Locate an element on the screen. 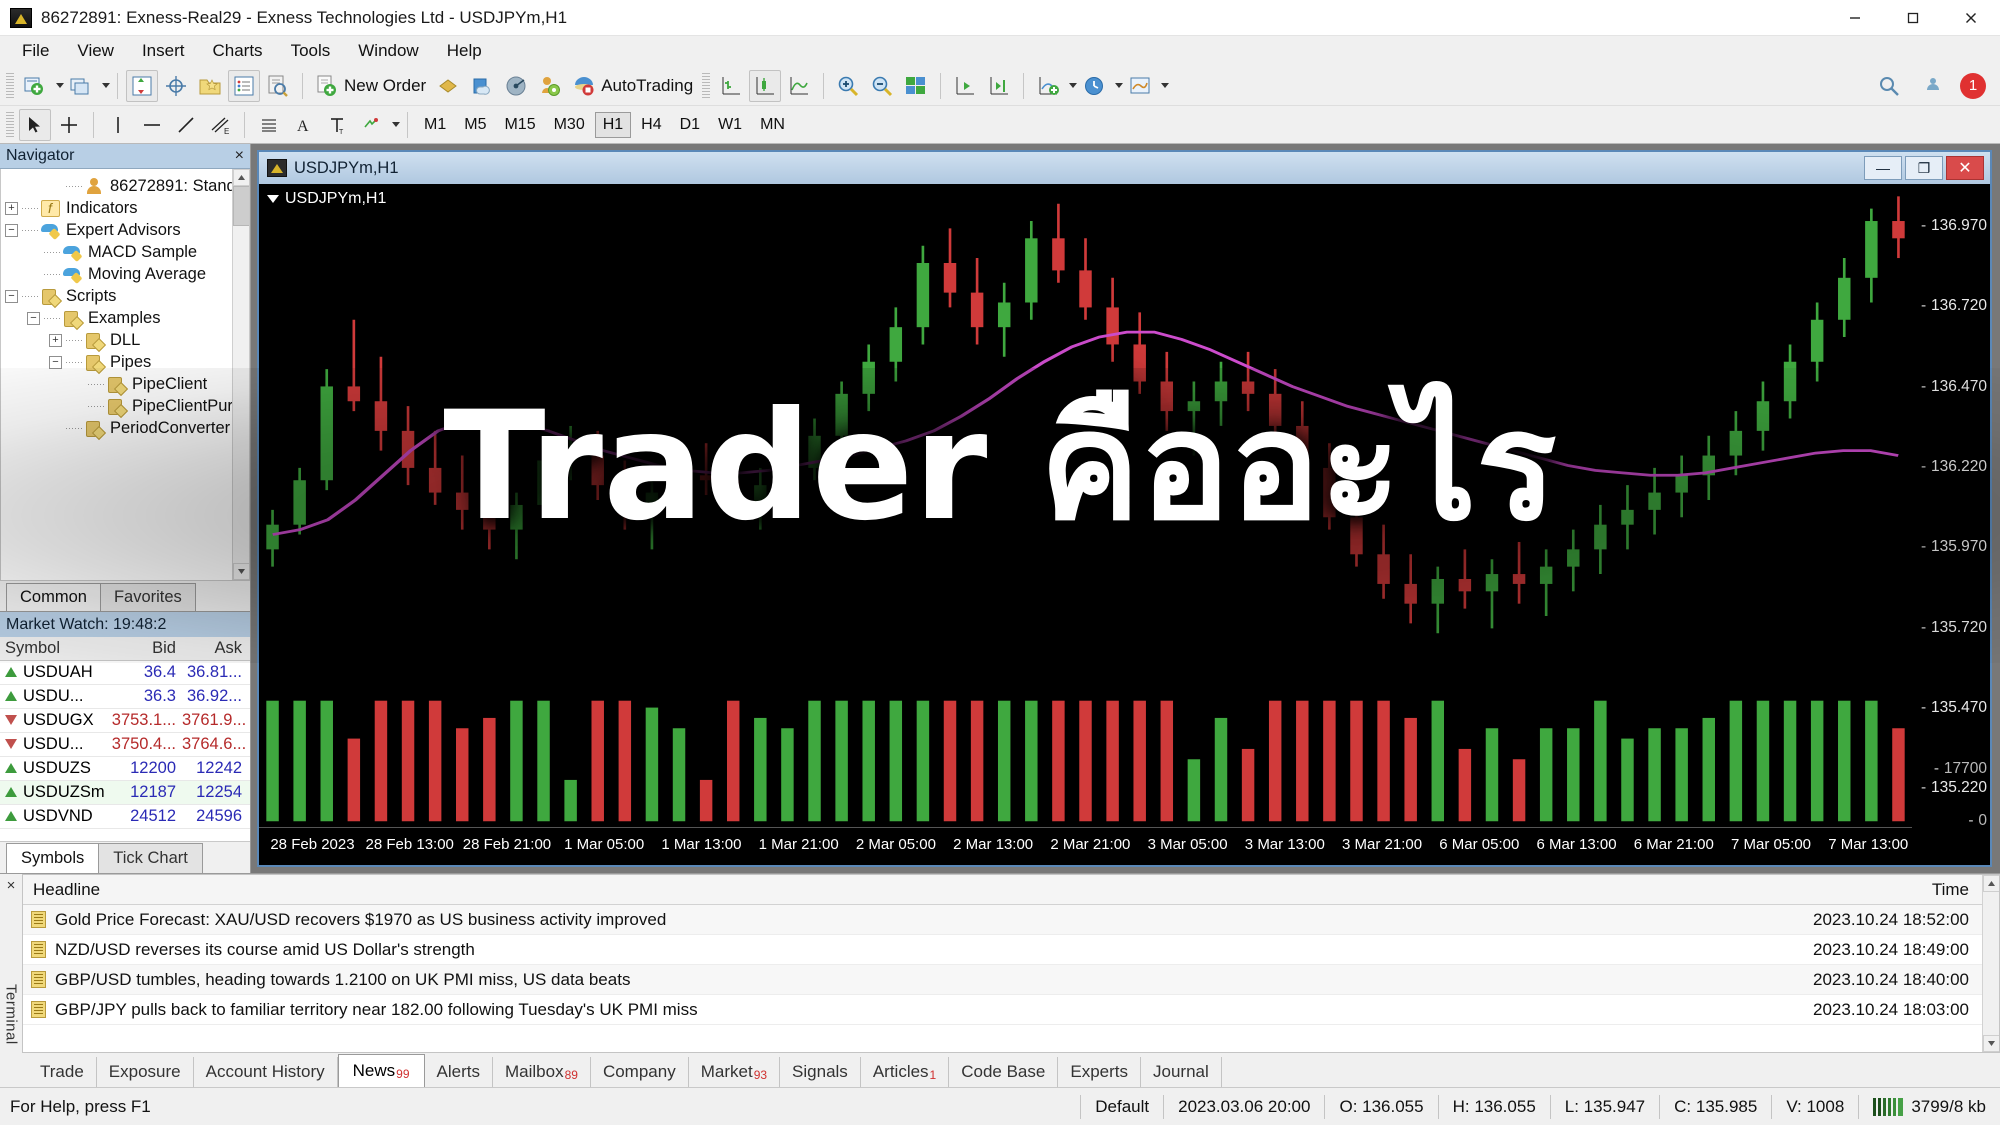 This screenshot has height=1125, width=2000. candlestick-chart-button is located at coordinates (765, 85).